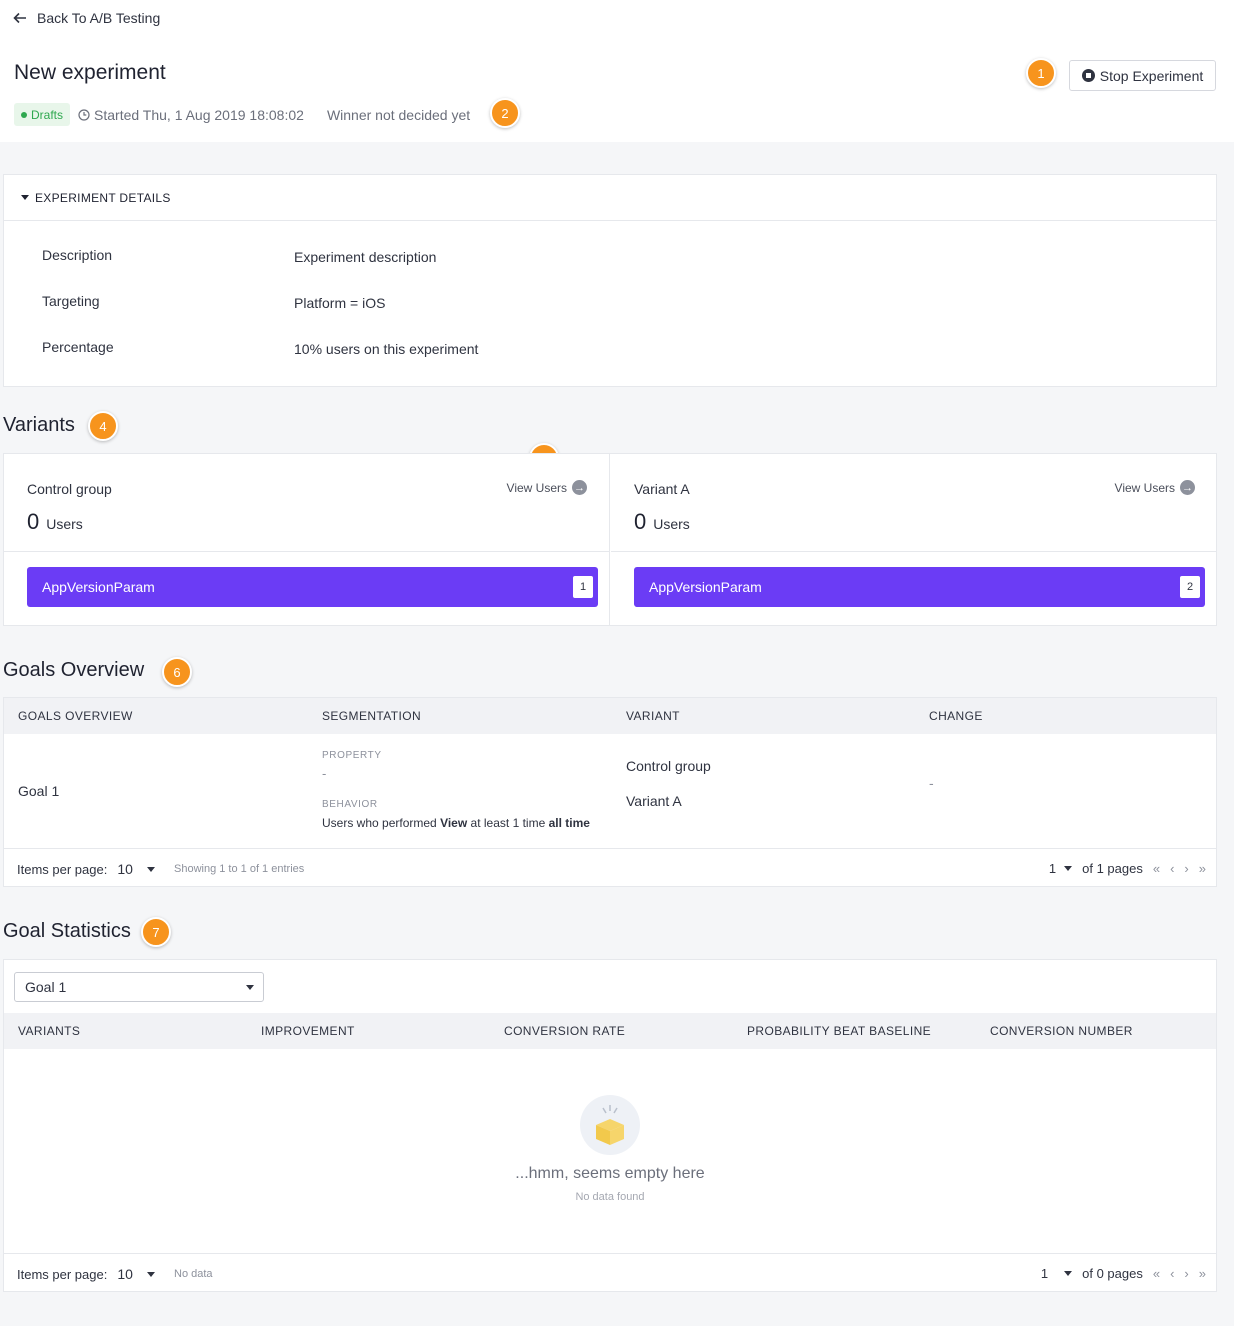 This screenshot has width=1234, height=1326. What do you see at coordinates (84, 114) in the screenshot?
I see `clock-icon` at bounding box center [84, 114].